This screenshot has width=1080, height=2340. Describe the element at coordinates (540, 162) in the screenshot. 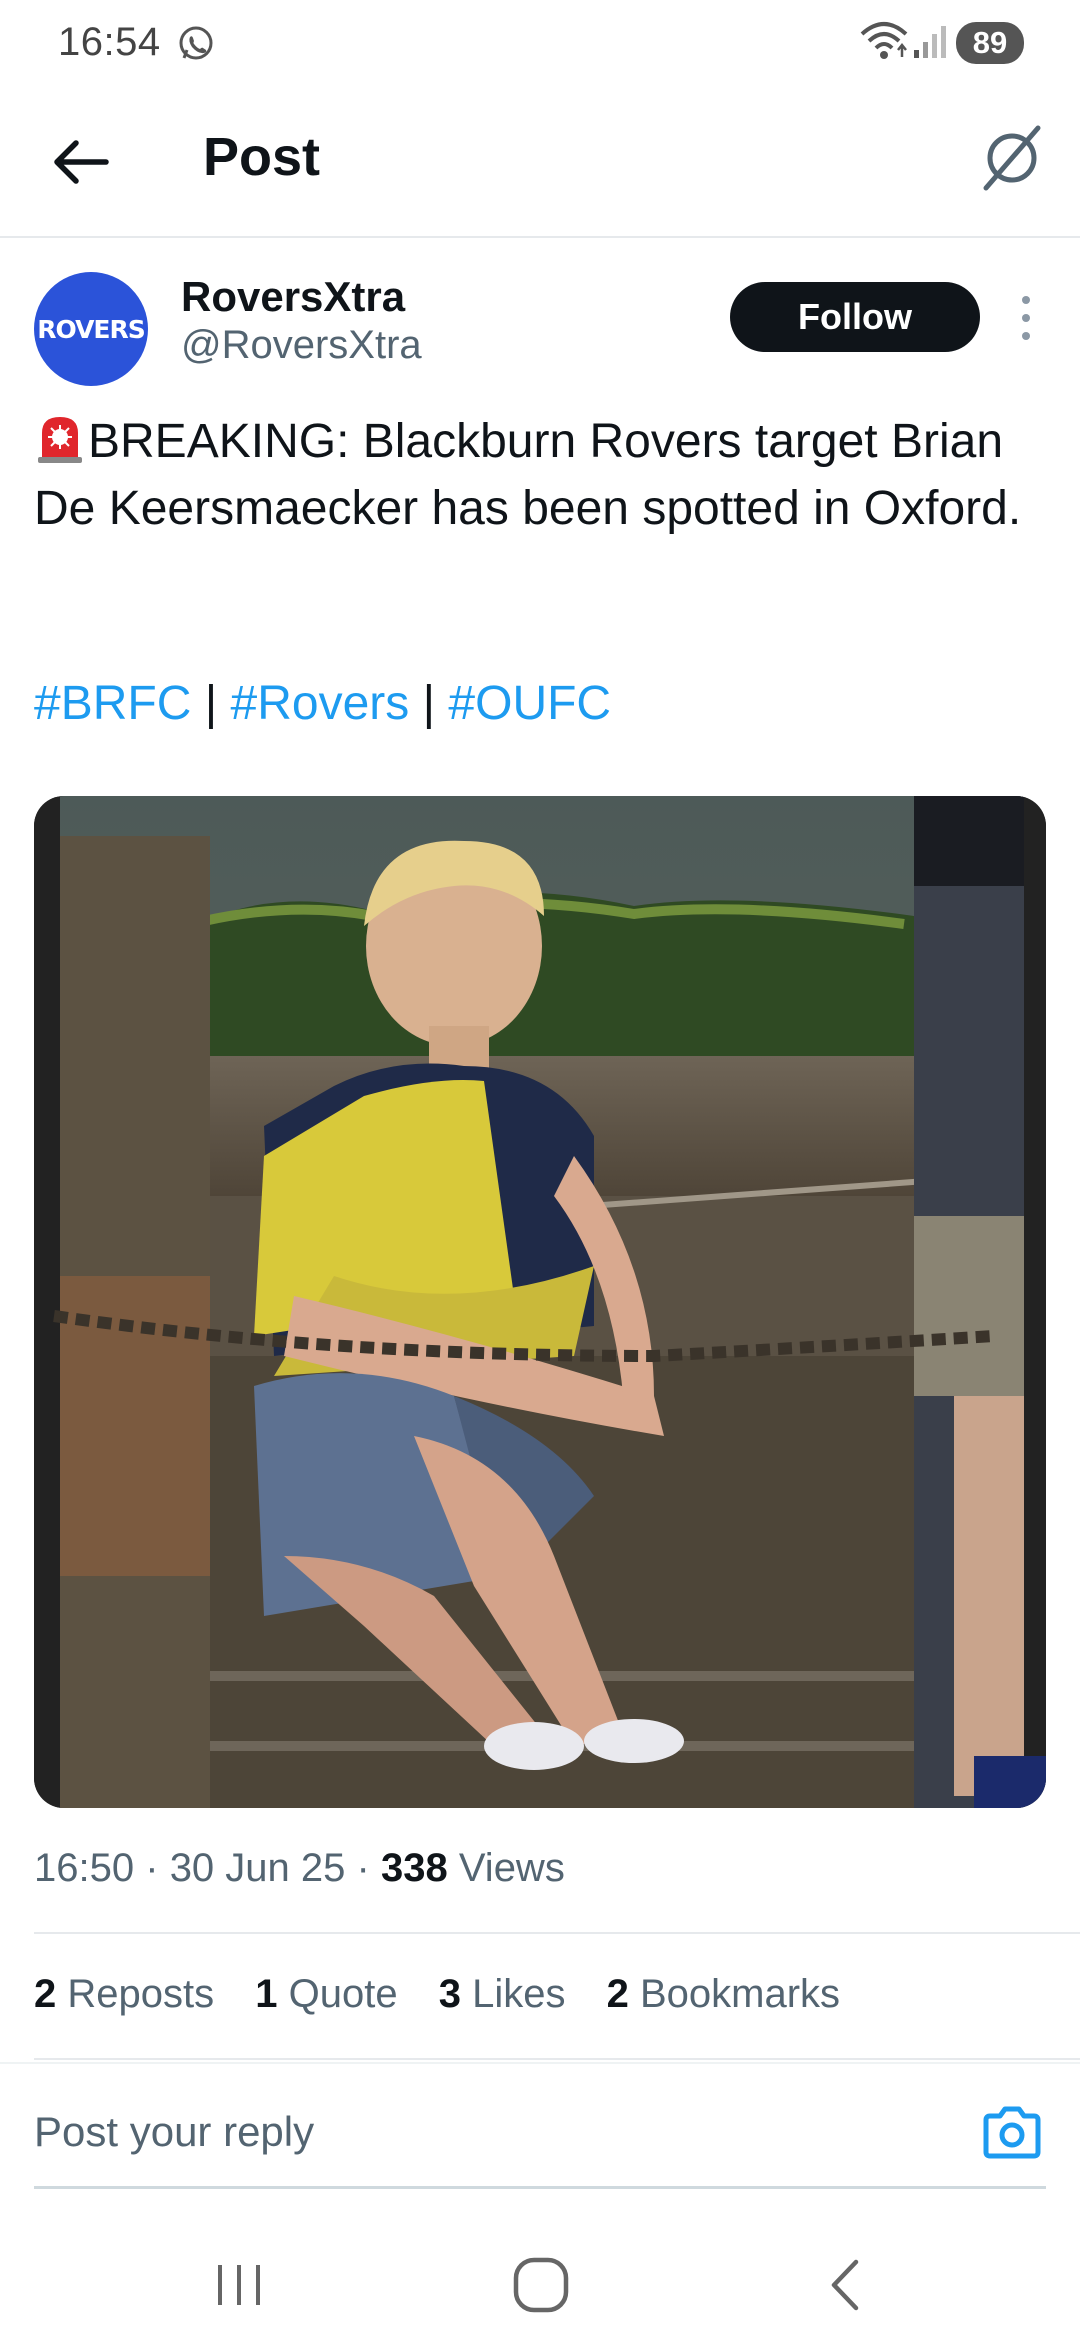

I see `app-header: Post` at that location.